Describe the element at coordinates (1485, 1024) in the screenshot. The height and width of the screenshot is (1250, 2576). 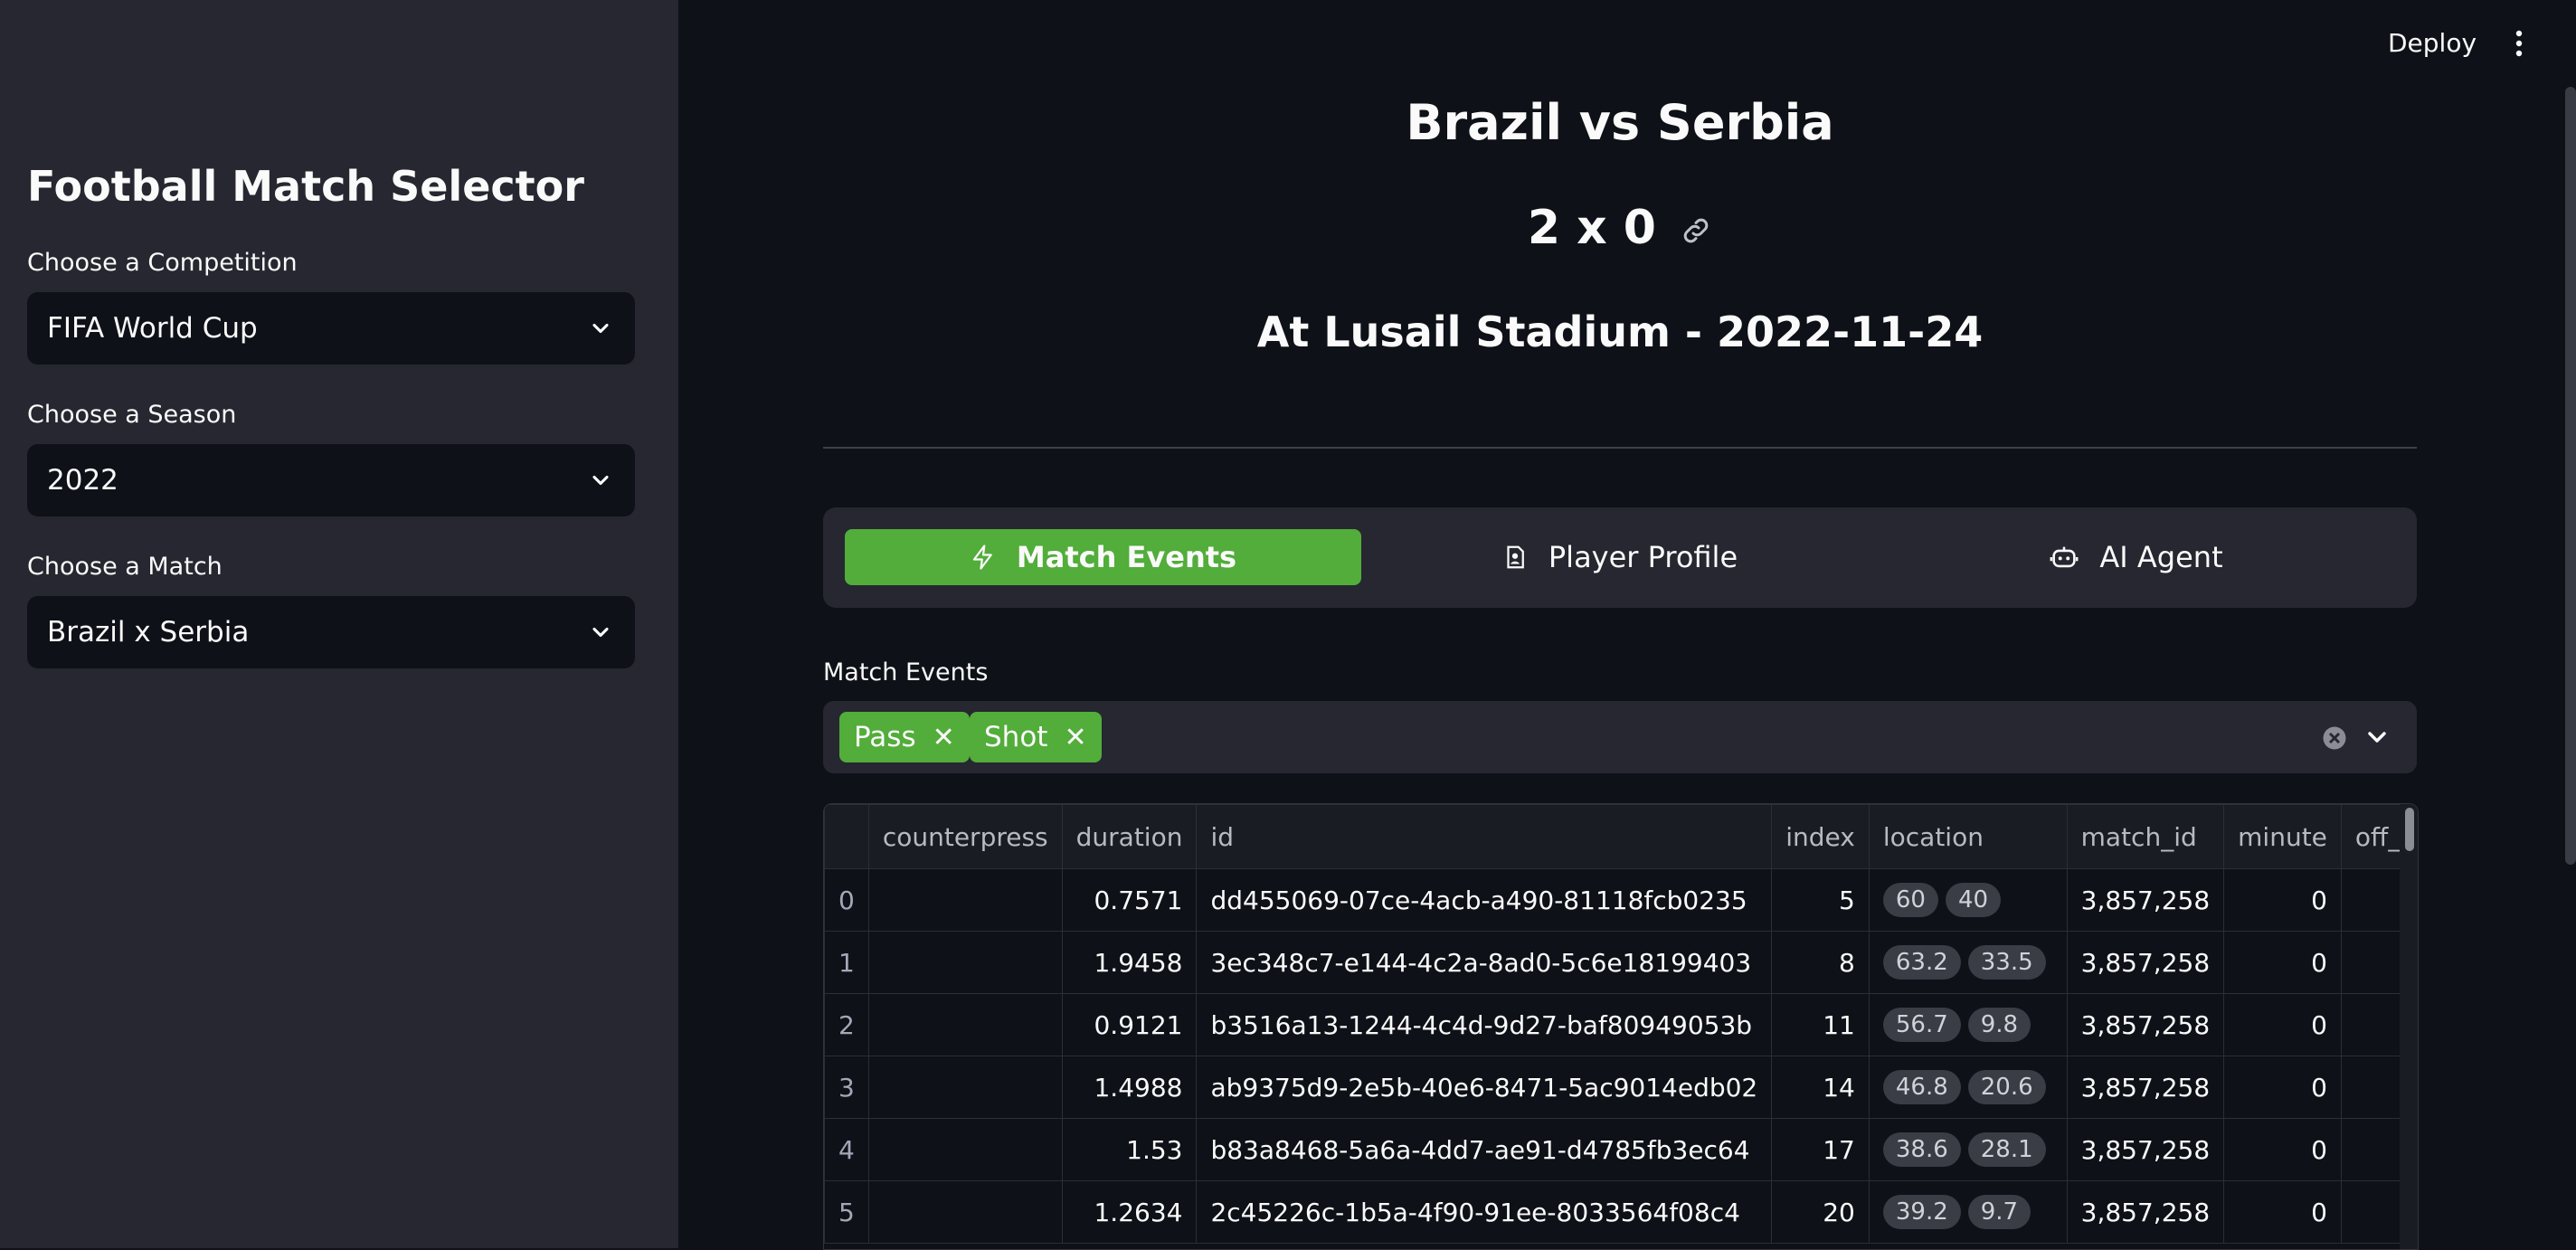
I see `table-cell: b3516a13-1244-4c4d-9d27-baf80949053b` at that location.